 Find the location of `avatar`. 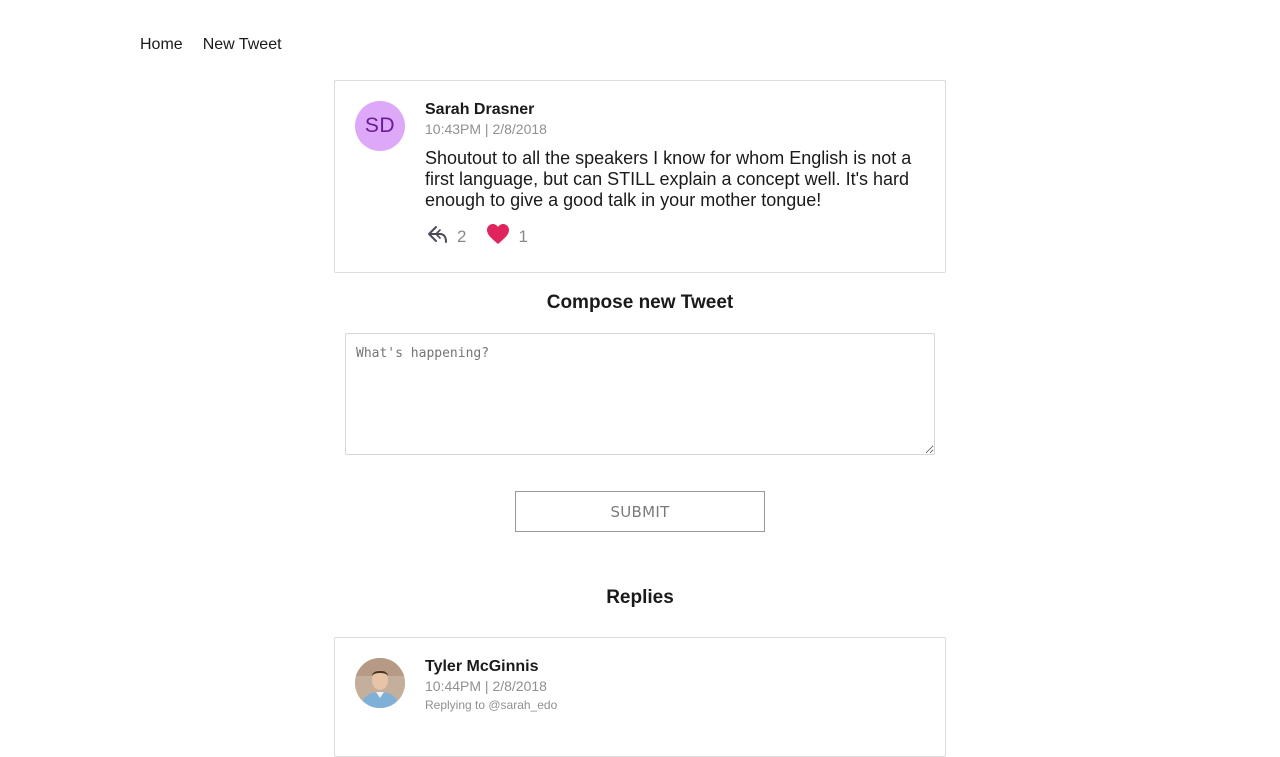

avatar is located at coordinates (380, 683).